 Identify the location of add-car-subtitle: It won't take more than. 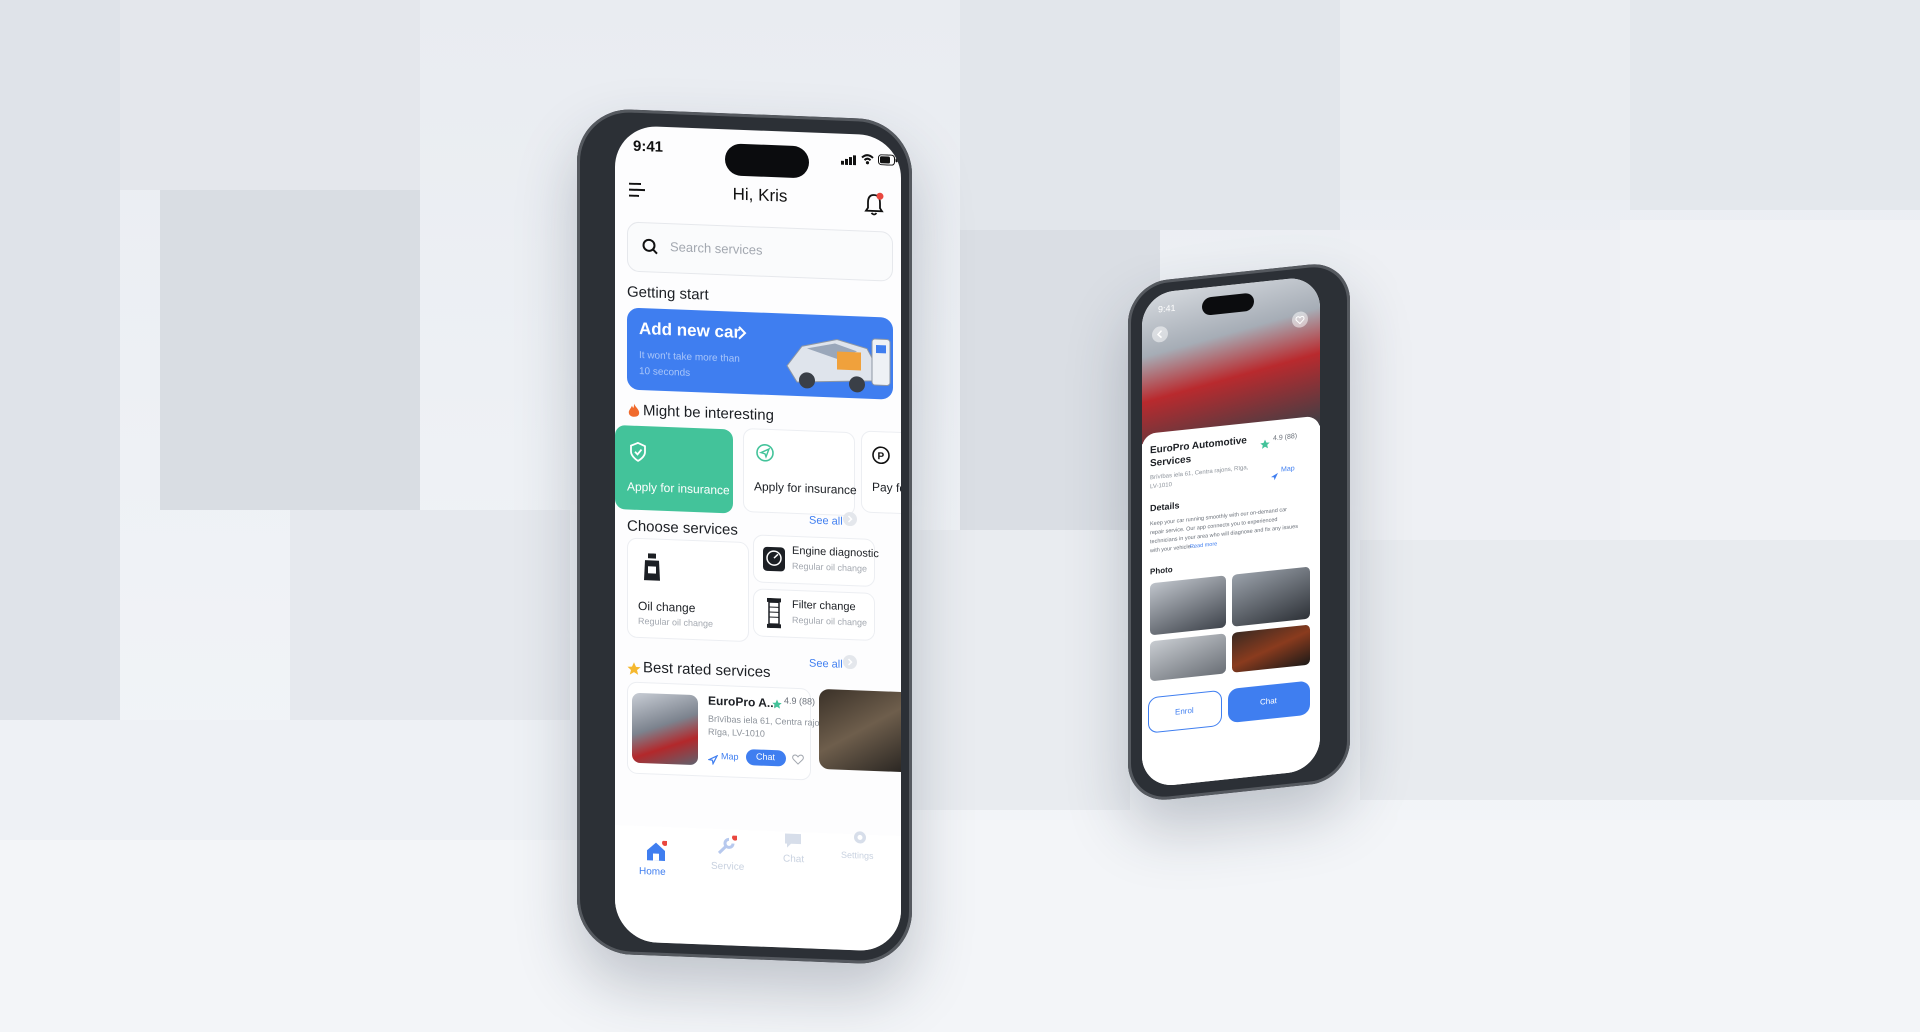
(689, 357).